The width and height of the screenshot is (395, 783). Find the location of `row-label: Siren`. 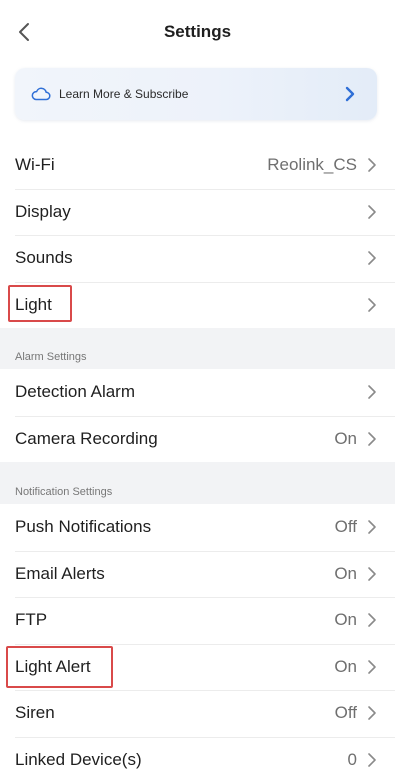

row-label: Siren is located at coordinates (35, 713).